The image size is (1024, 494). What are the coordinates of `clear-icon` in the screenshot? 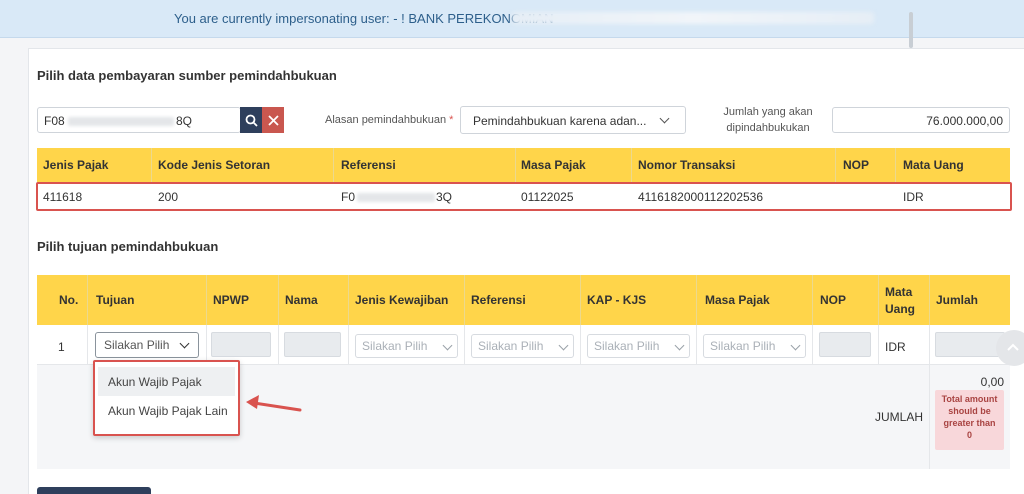 It's located at (273, 120).